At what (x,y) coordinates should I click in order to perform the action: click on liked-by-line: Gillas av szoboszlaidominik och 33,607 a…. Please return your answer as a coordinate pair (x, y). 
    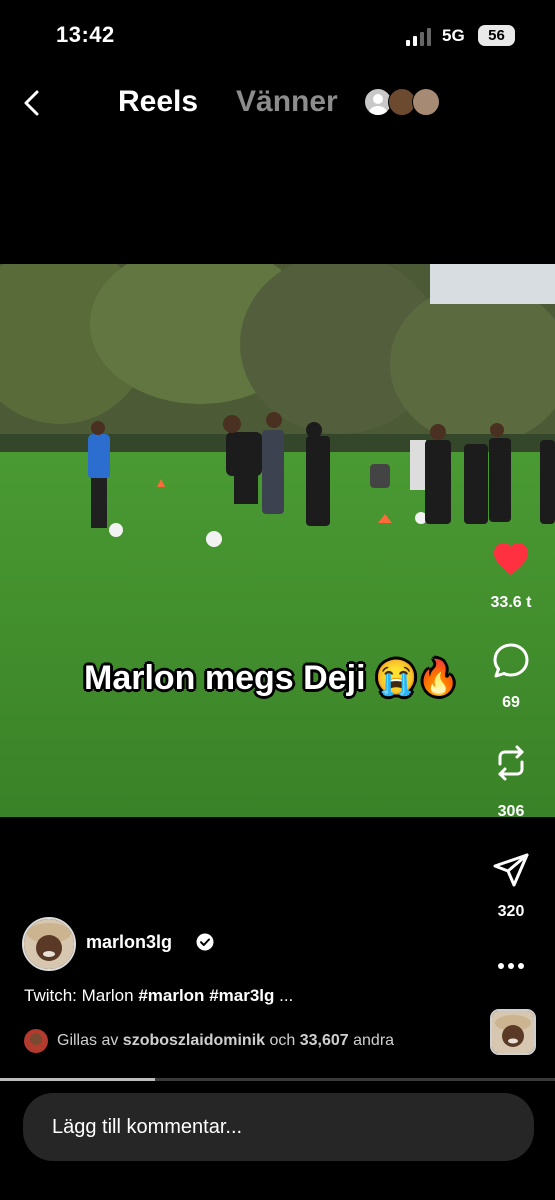
    Looking at the image, I should click on (225, 1041).